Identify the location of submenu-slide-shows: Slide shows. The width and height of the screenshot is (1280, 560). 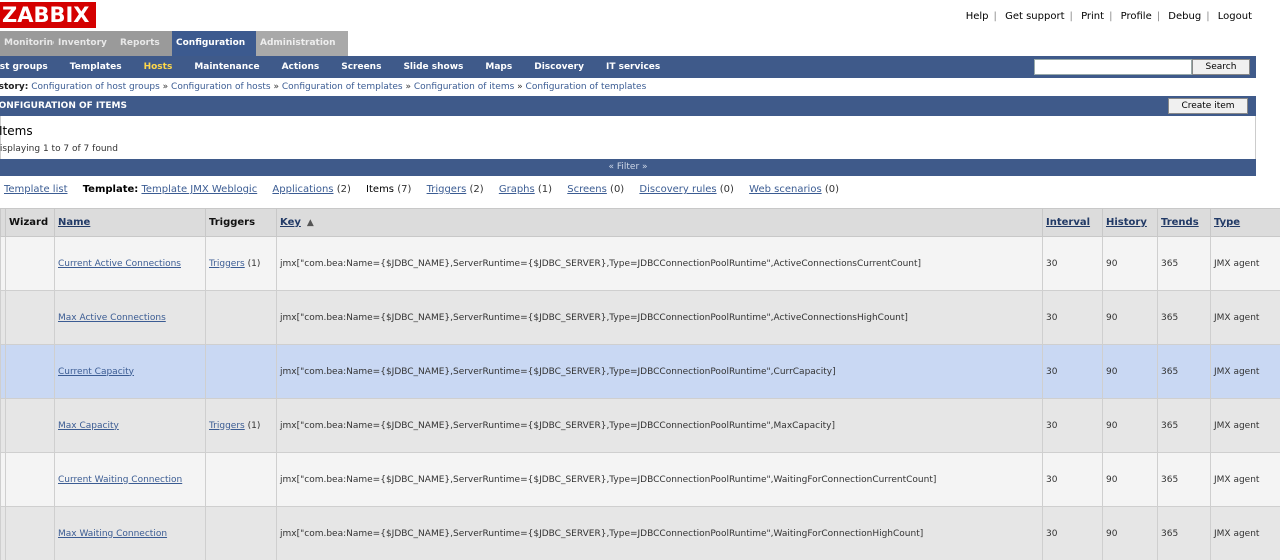
(433, 67).